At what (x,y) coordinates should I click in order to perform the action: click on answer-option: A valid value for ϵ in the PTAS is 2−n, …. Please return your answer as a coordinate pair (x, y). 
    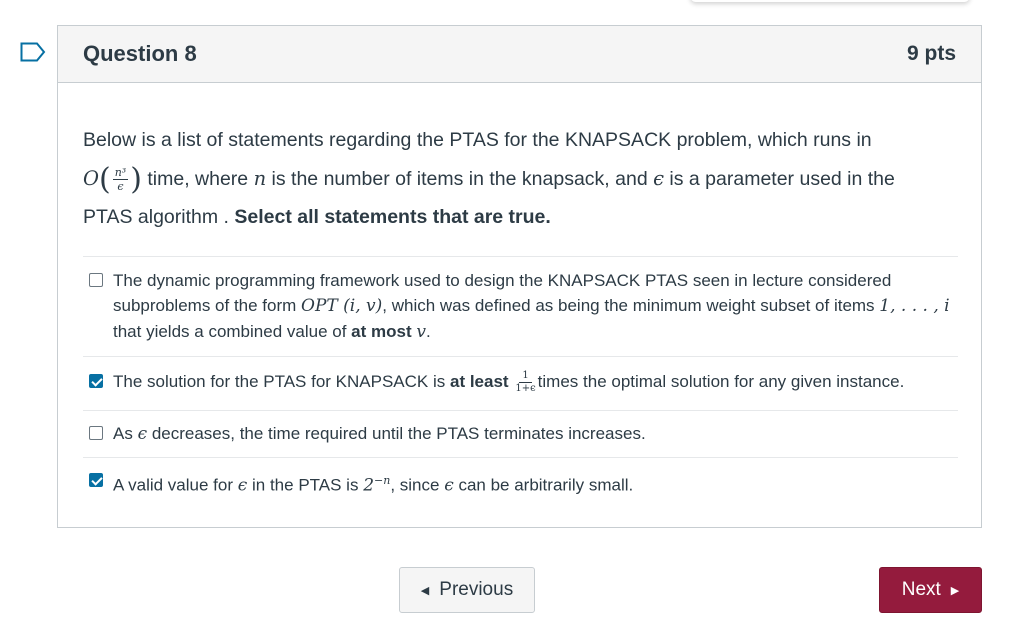
    Looking at the image, I should click on (520, 482).